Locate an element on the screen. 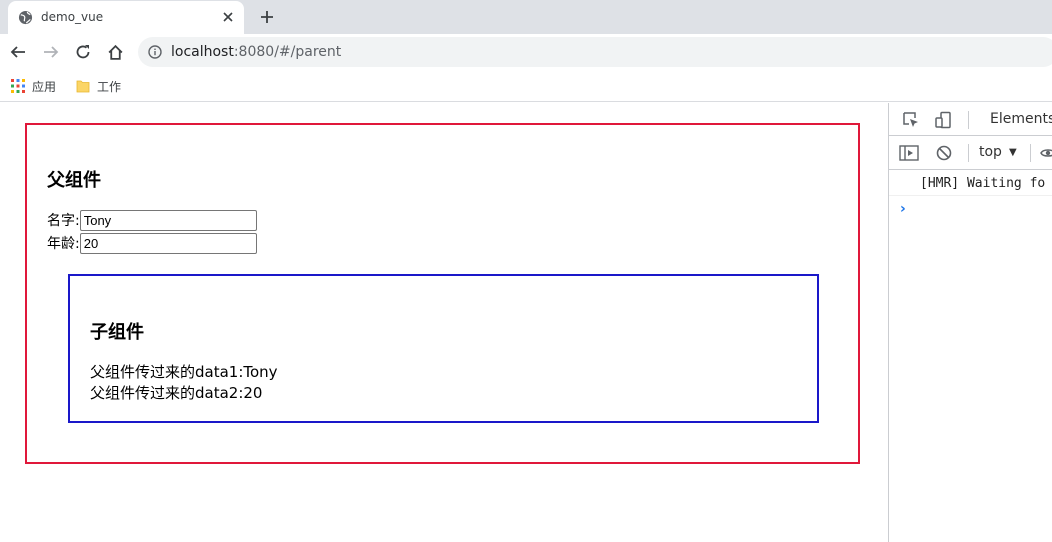 The width and height of the screenshot is (1052, 542). forward-arrow-icon is located at coordinates (51, 52).